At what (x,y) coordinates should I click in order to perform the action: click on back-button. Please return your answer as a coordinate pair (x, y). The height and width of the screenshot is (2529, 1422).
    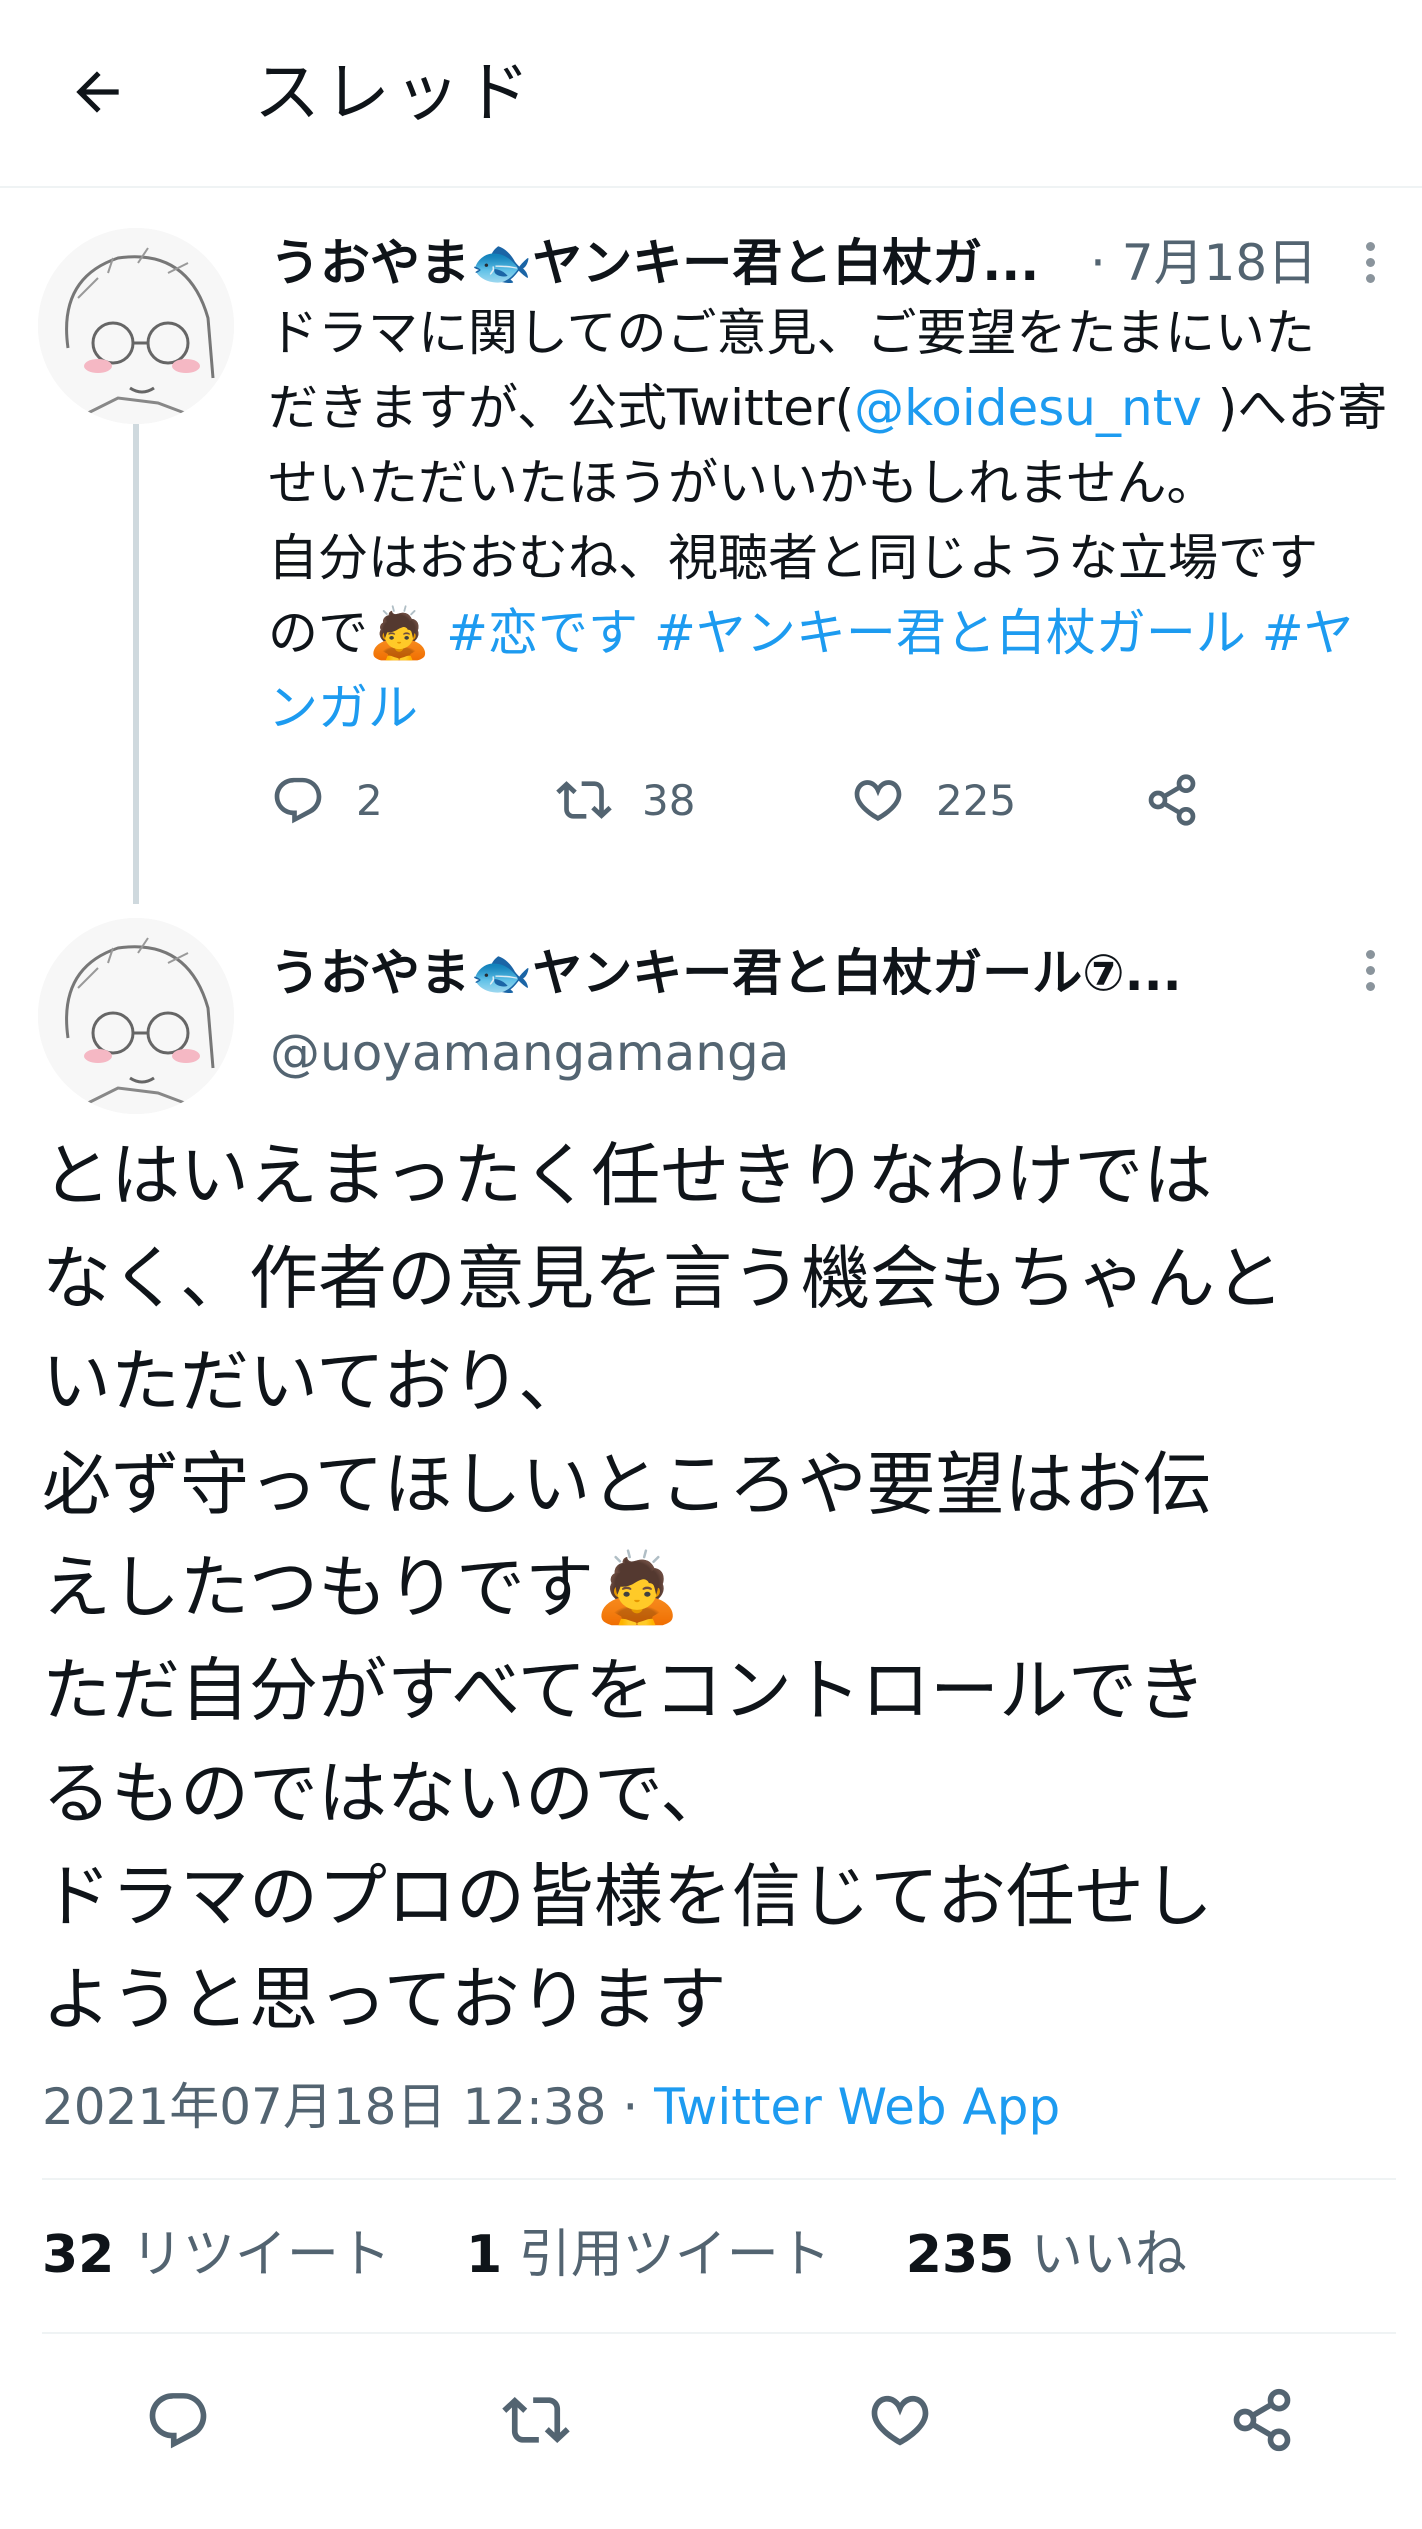
    Looking at the image, I should click on (98, 92).